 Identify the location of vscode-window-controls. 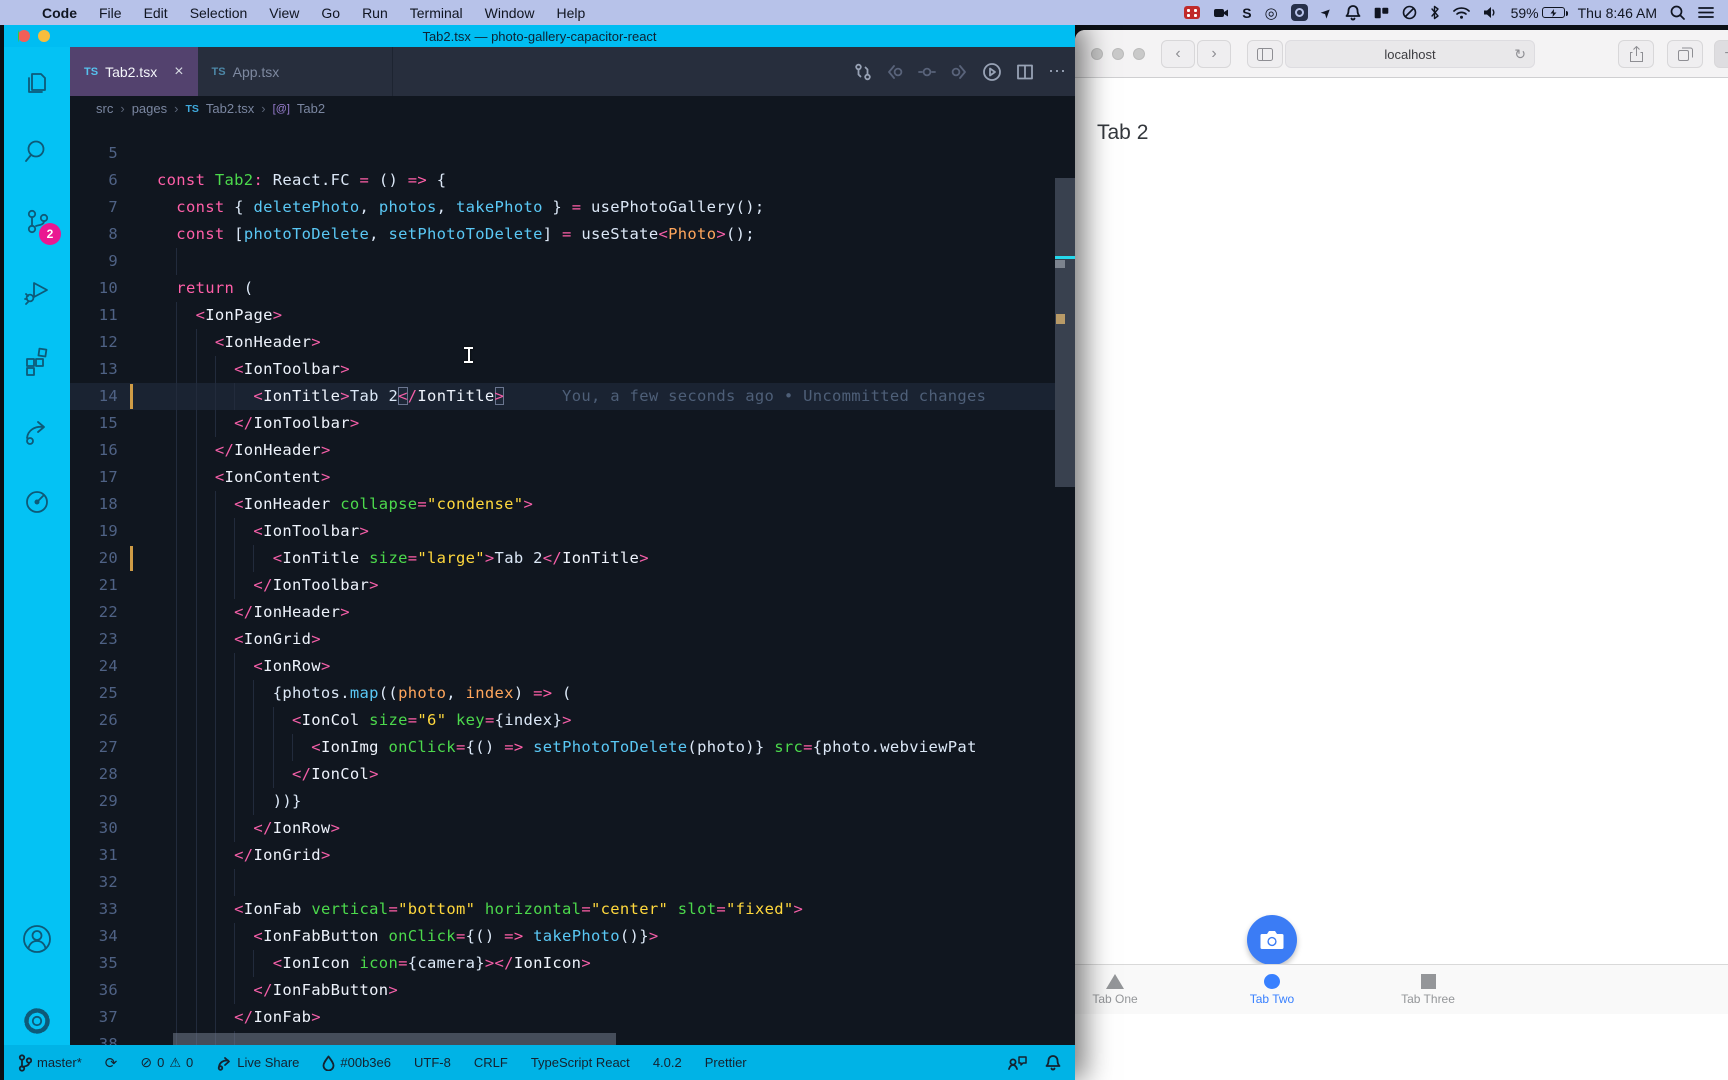
(34, 36).